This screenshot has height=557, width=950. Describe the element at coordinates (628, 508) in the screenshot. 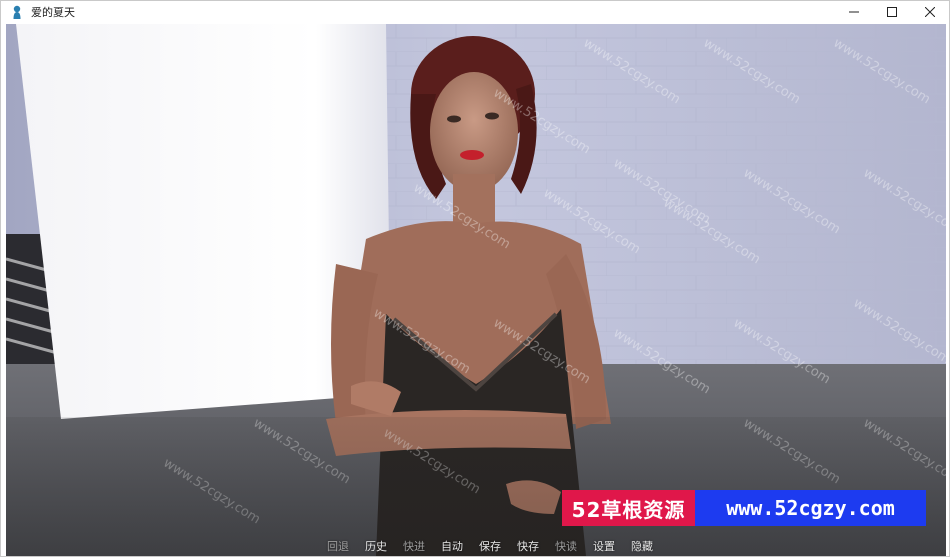

I see `banner-site-name: 52草根资源` at that location.